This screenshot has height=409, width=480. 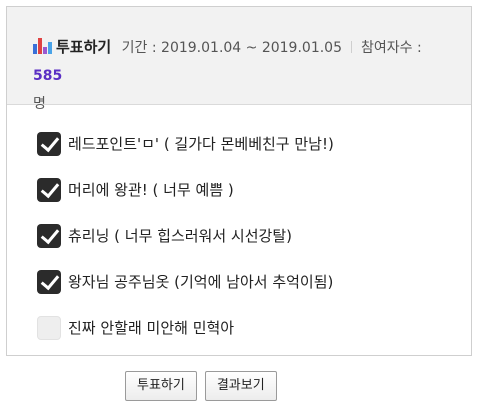 I want to click on option-label: 머리에 왕관! ( 너무 예쁨 ), so click(x=151, y=190).